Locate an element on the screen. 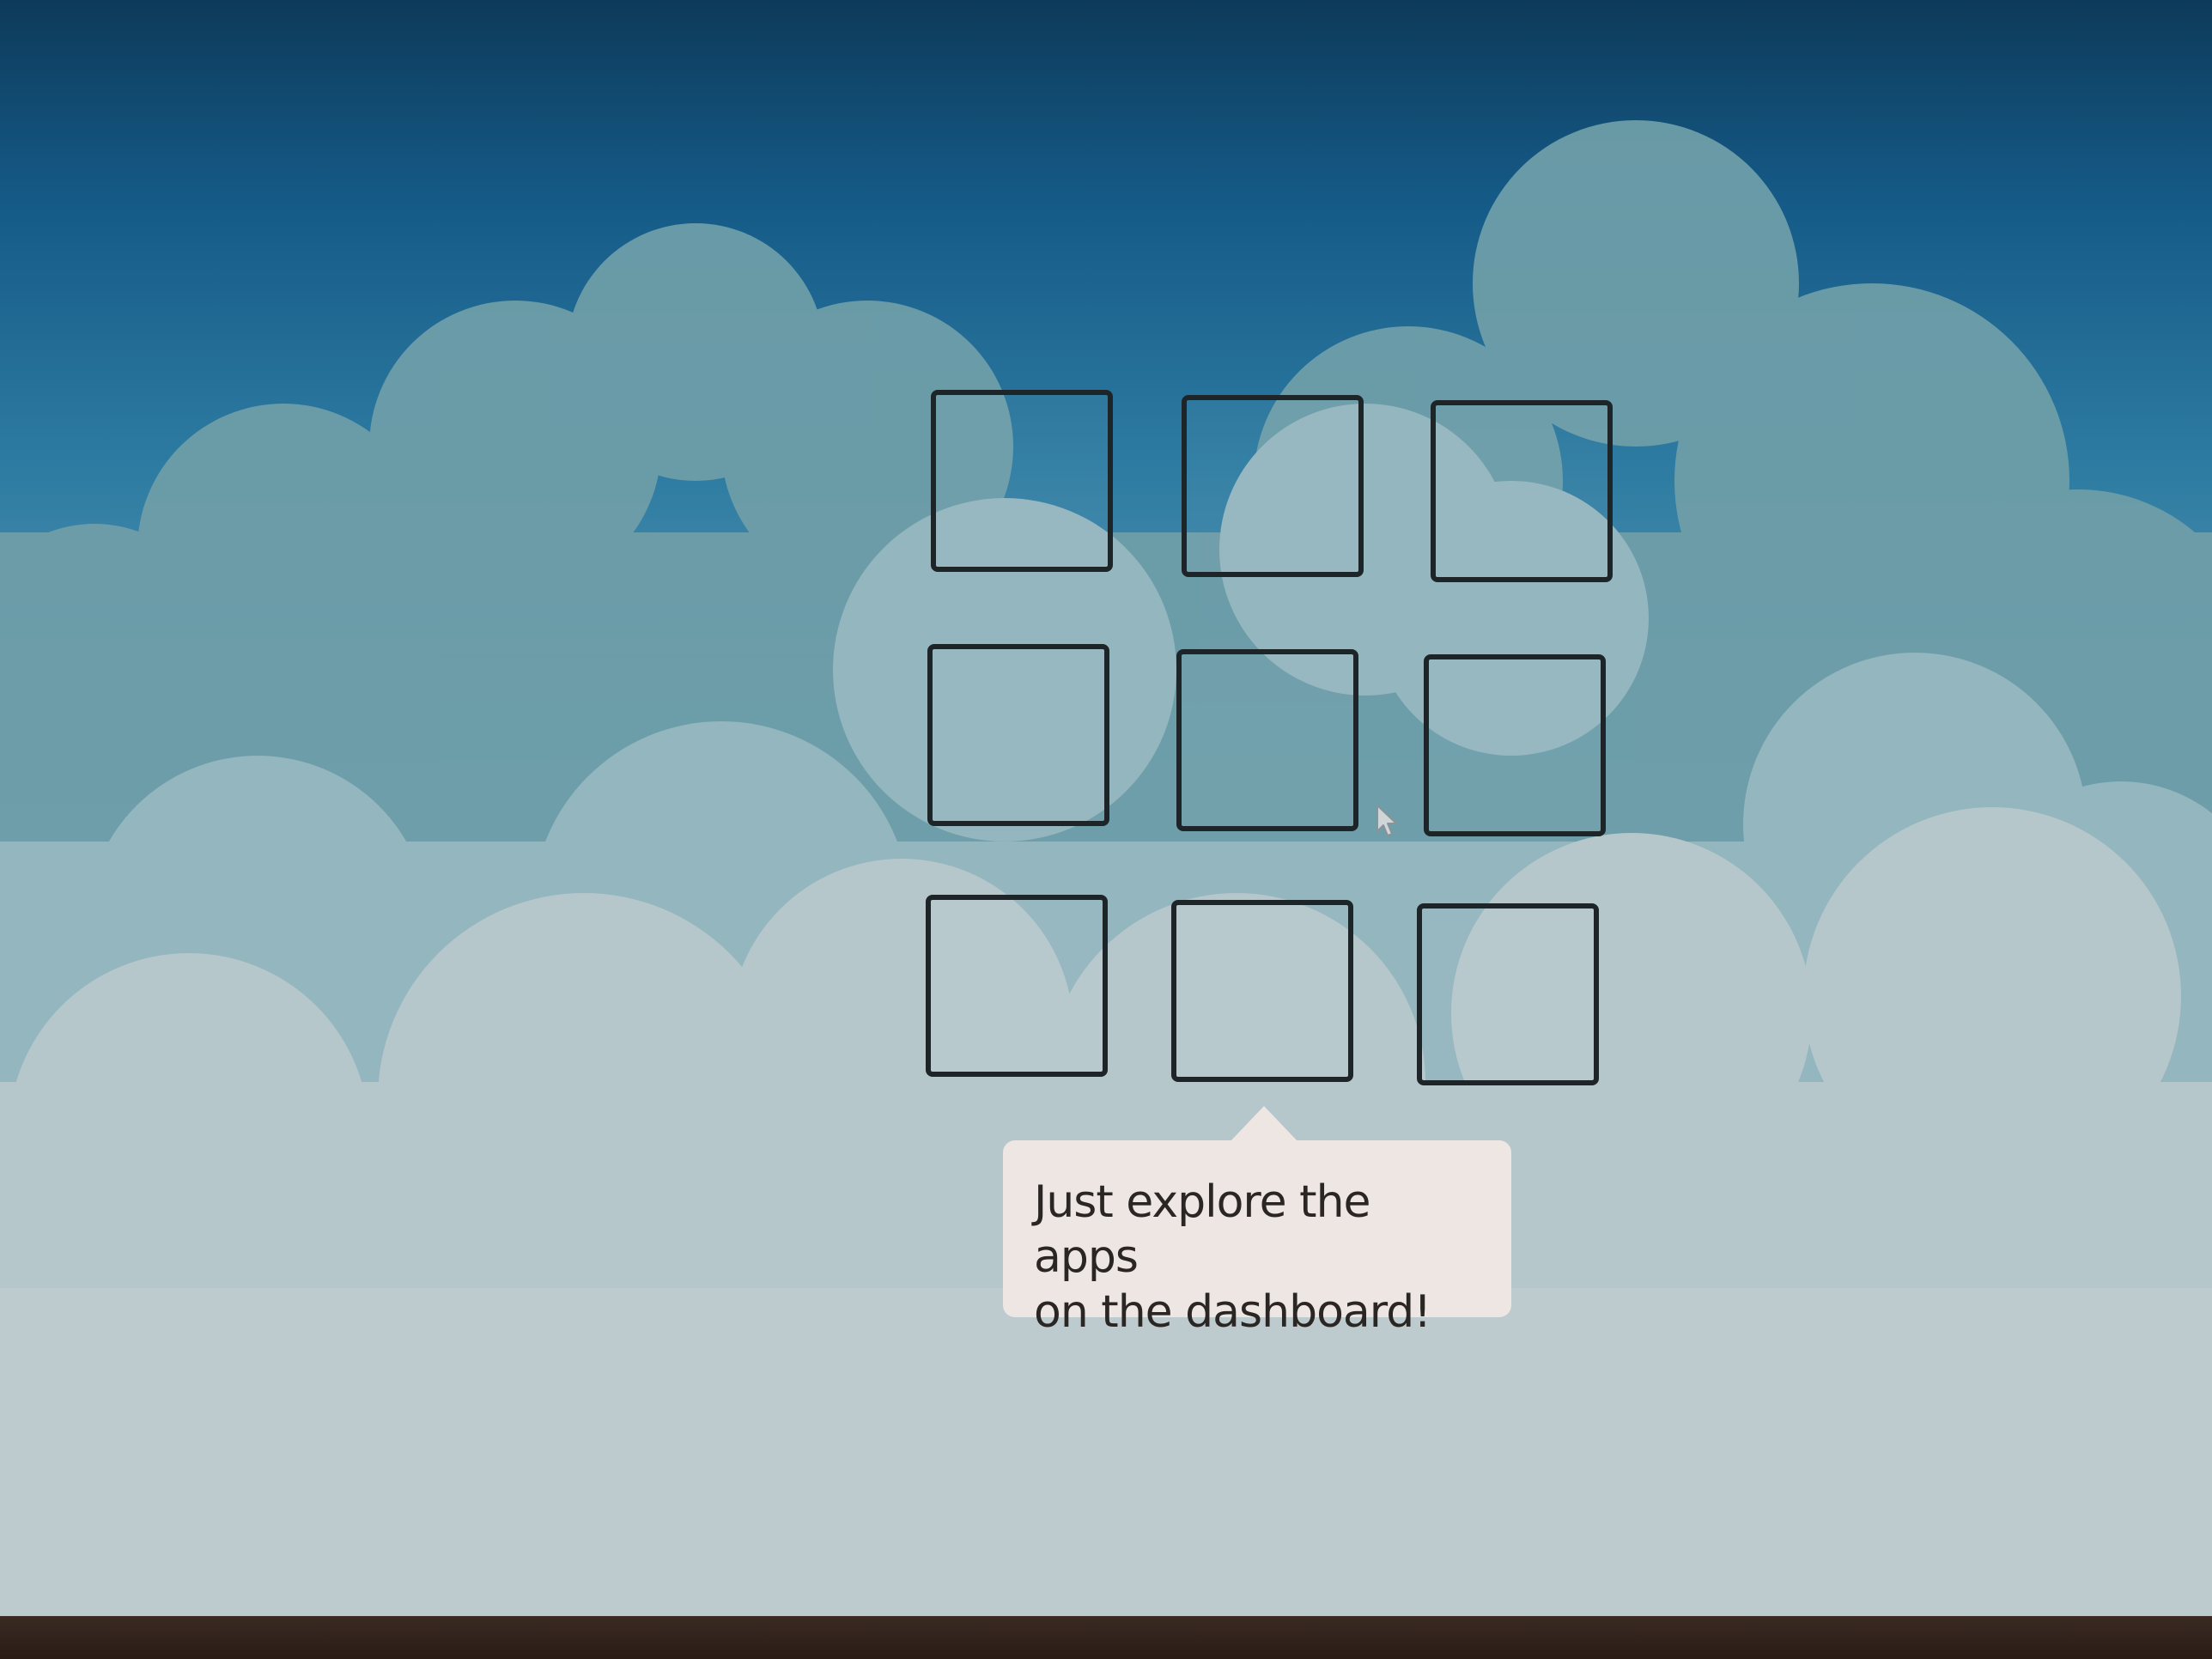  tooltip-arrow is located at coordinates (1264, 1124).